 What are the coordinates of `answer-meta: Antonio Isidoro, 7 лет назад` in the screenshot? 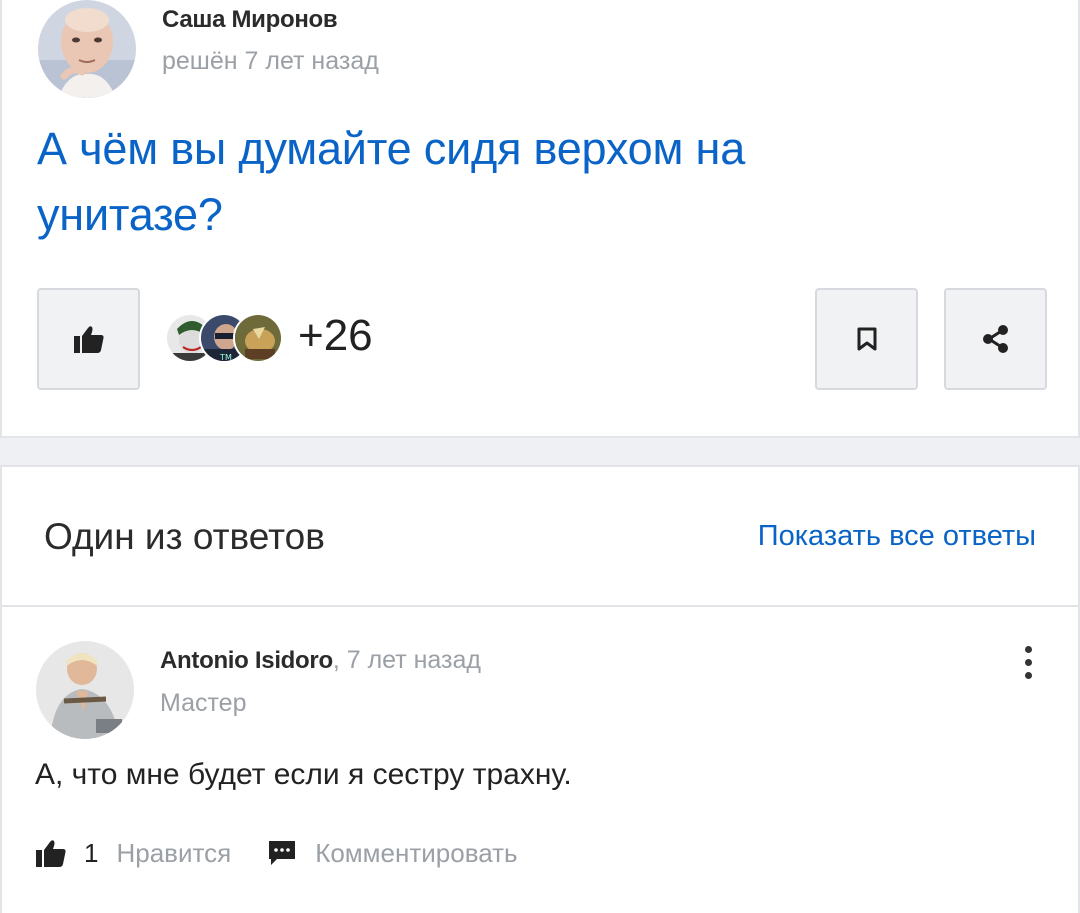 It's located at (320, 660).